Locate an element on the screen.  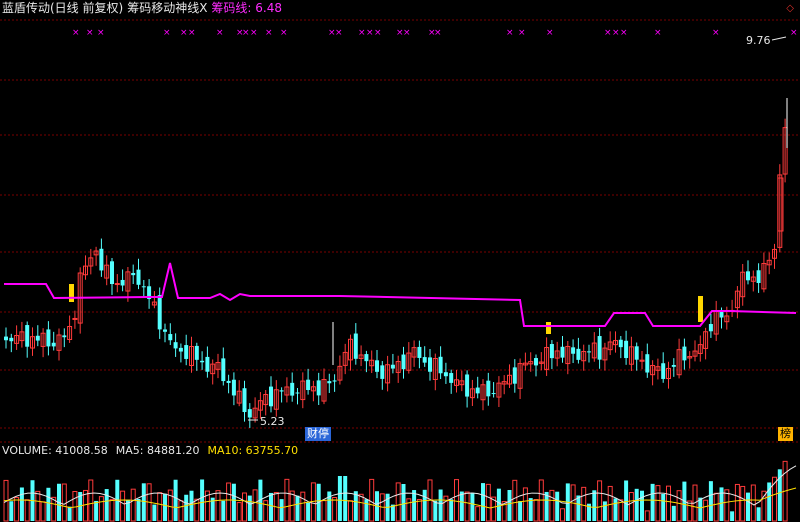
volume-value: VOLUME: 41008.58 is located at coordinates (55, 450).